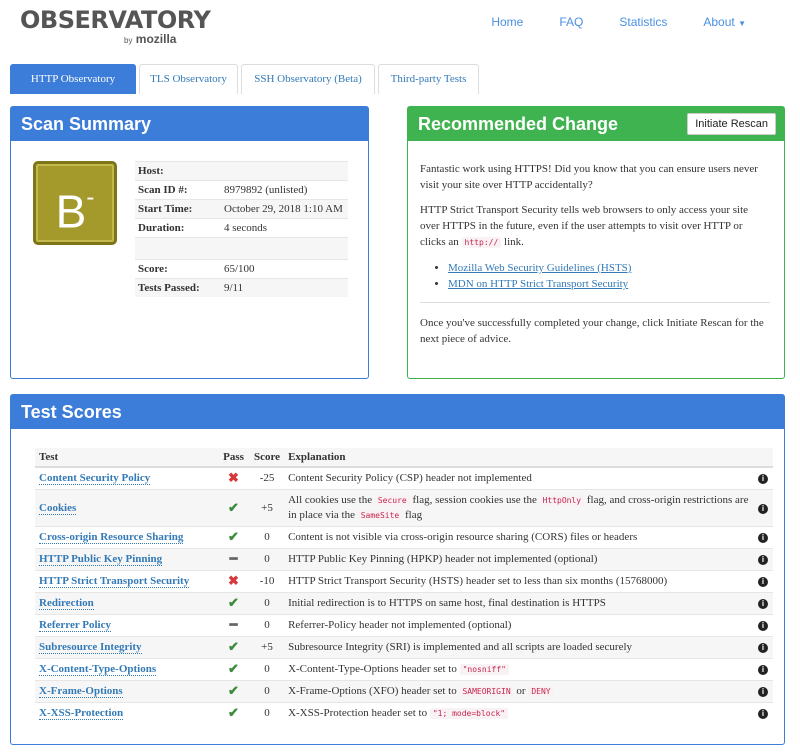 This screenshot has height=753, width=800. What do you see at coordinates (486, 691) in the screenshot?
I see `code-token: SAMEORIGIN` at bounding box center [486, 691].